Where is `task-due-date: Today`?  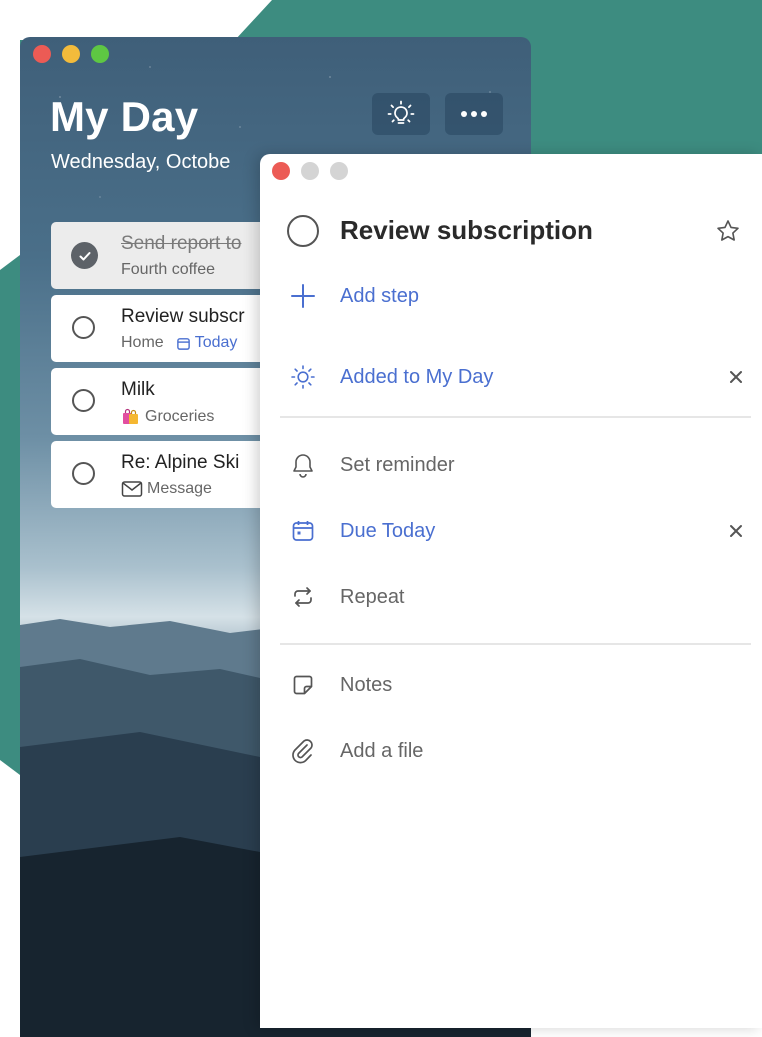
task-due-date: Today is located at coordinates (216, 342).